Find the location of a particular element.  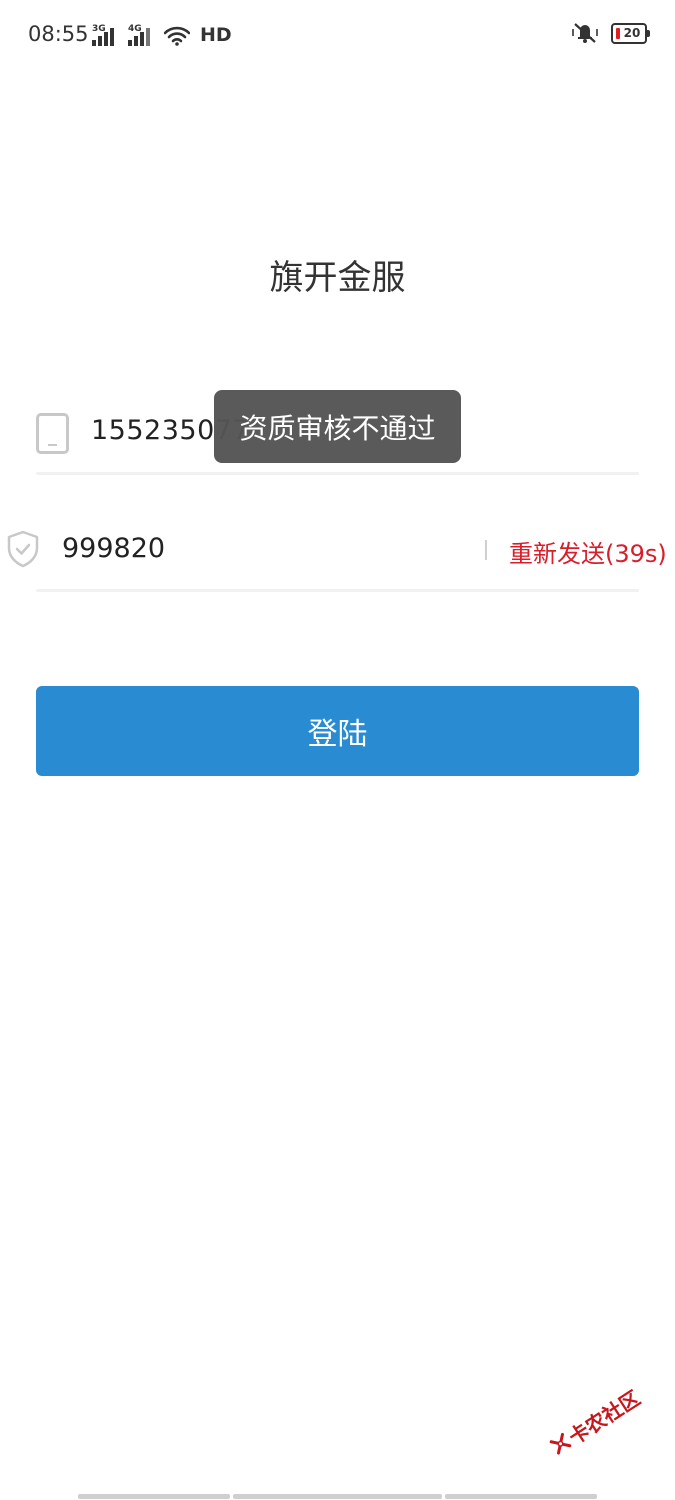

hd-indicator: HD is located at coordinates (216, 35).